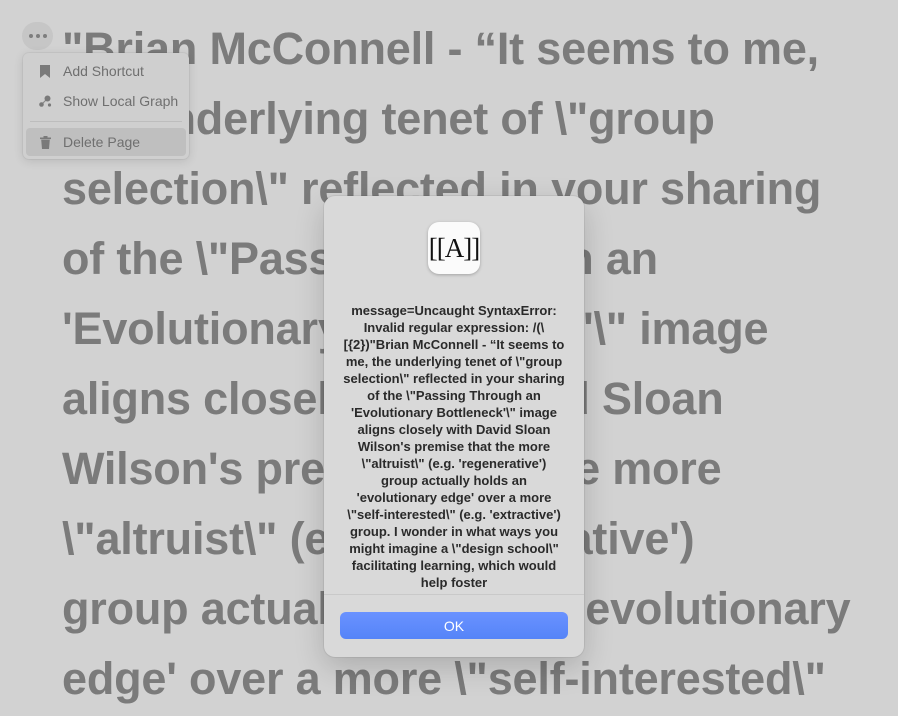 The image size is (898, 716). Describe the element at coordinates (454, 625) in the screenshot. I see `ok-button: OK` at that location.